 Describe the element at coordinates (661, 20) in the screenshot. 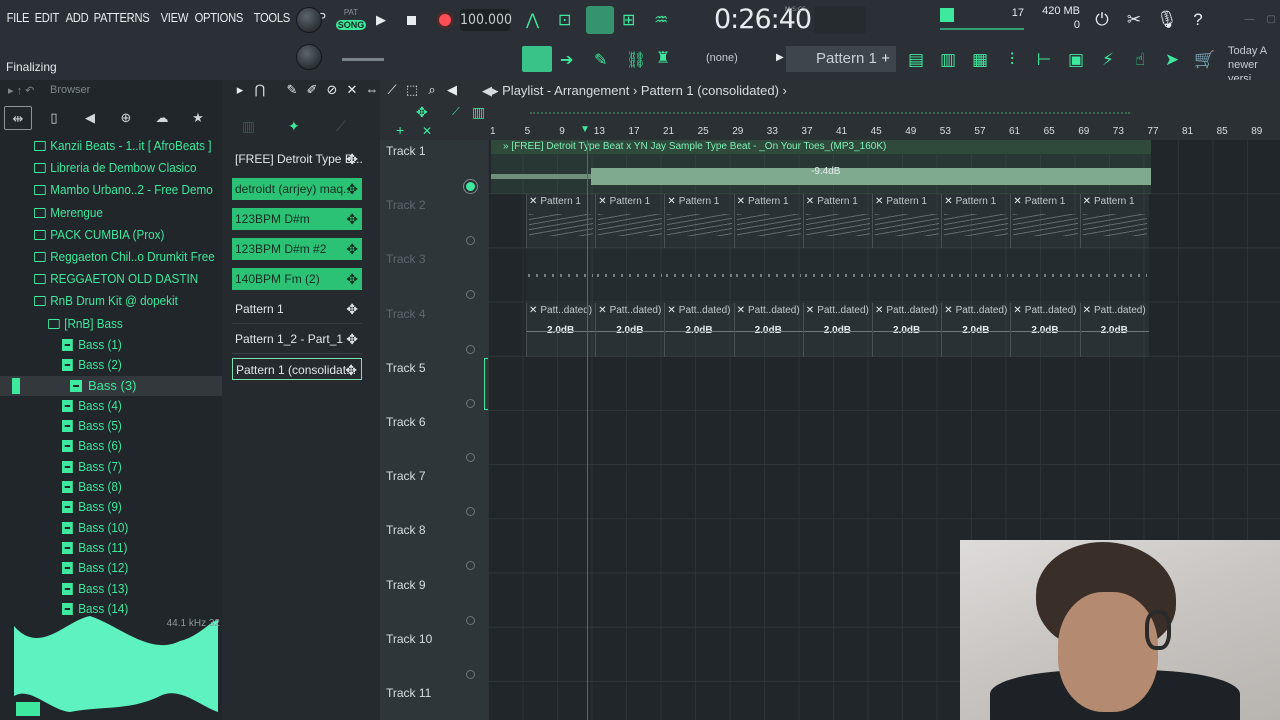

I see `blend-notes-icon: ♒` at that location.